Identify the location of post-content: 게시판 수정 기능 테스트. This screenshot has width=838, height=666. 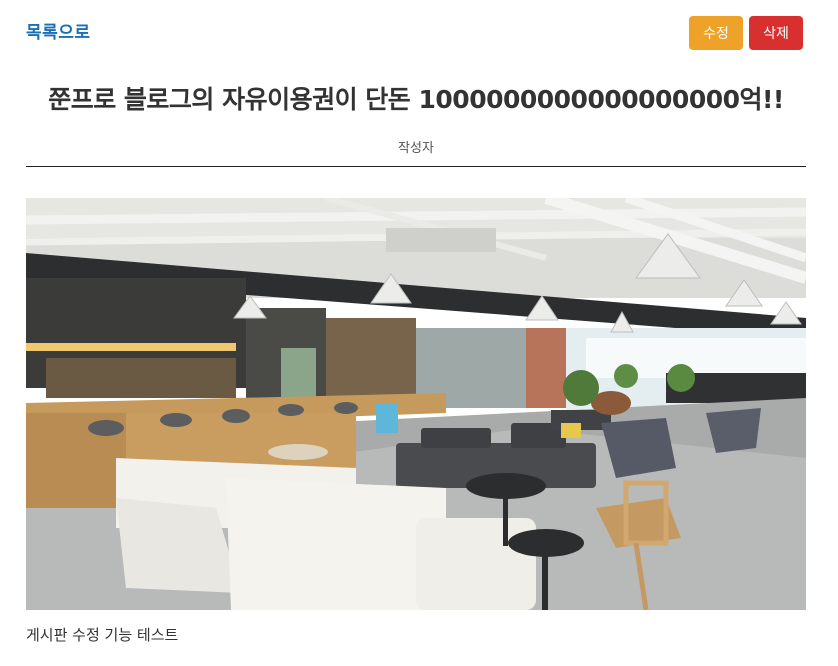
(102, 635).